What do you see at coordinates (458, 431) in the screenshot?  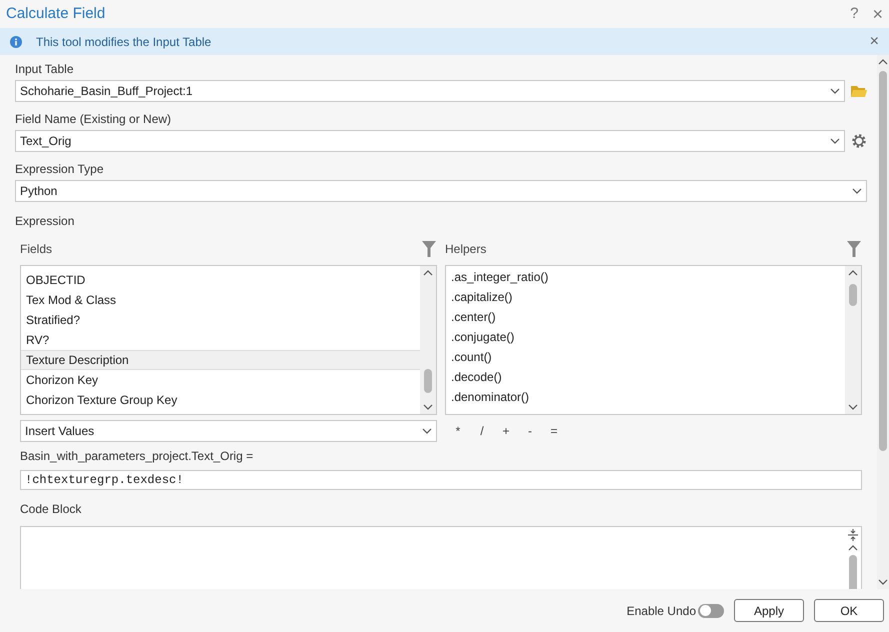 I see `operator-button: *` at bounding box center [458, 431].